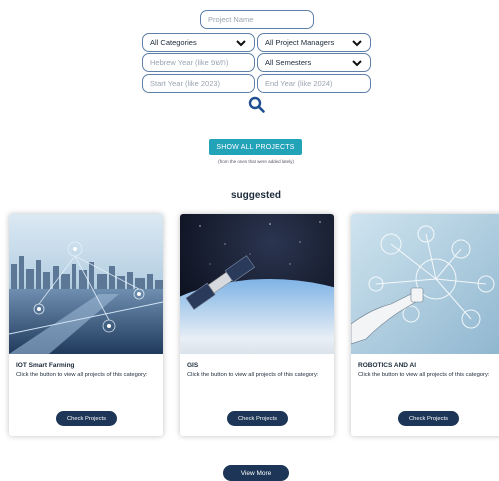 The width and height of the screenshot is (499, 481). What do you see at coordinates (86, 284) in the screenshot?
I see `iot-city-image` at bounding box center [86, 284].